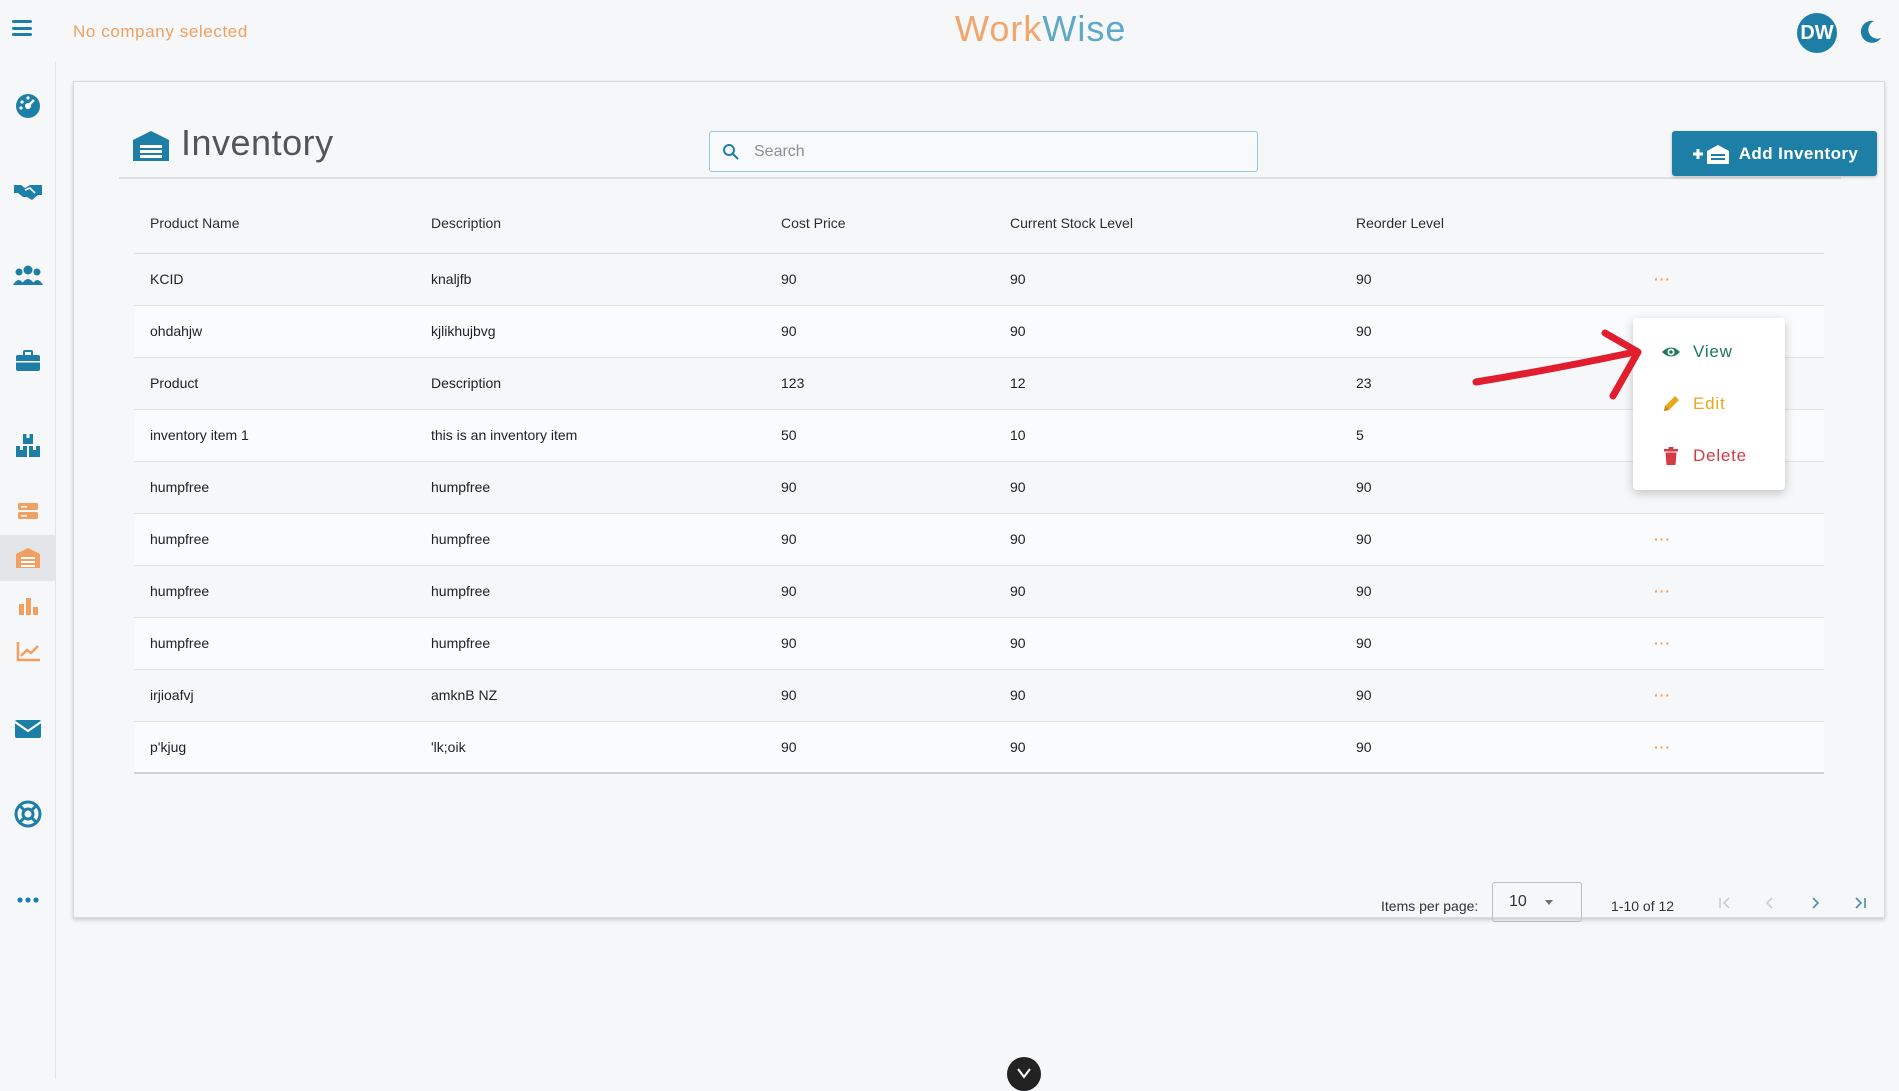  What do you see at coordinates (27, 511) in the screenshot?
I see `sidebar-item-services` at bounding box center [27, 511].